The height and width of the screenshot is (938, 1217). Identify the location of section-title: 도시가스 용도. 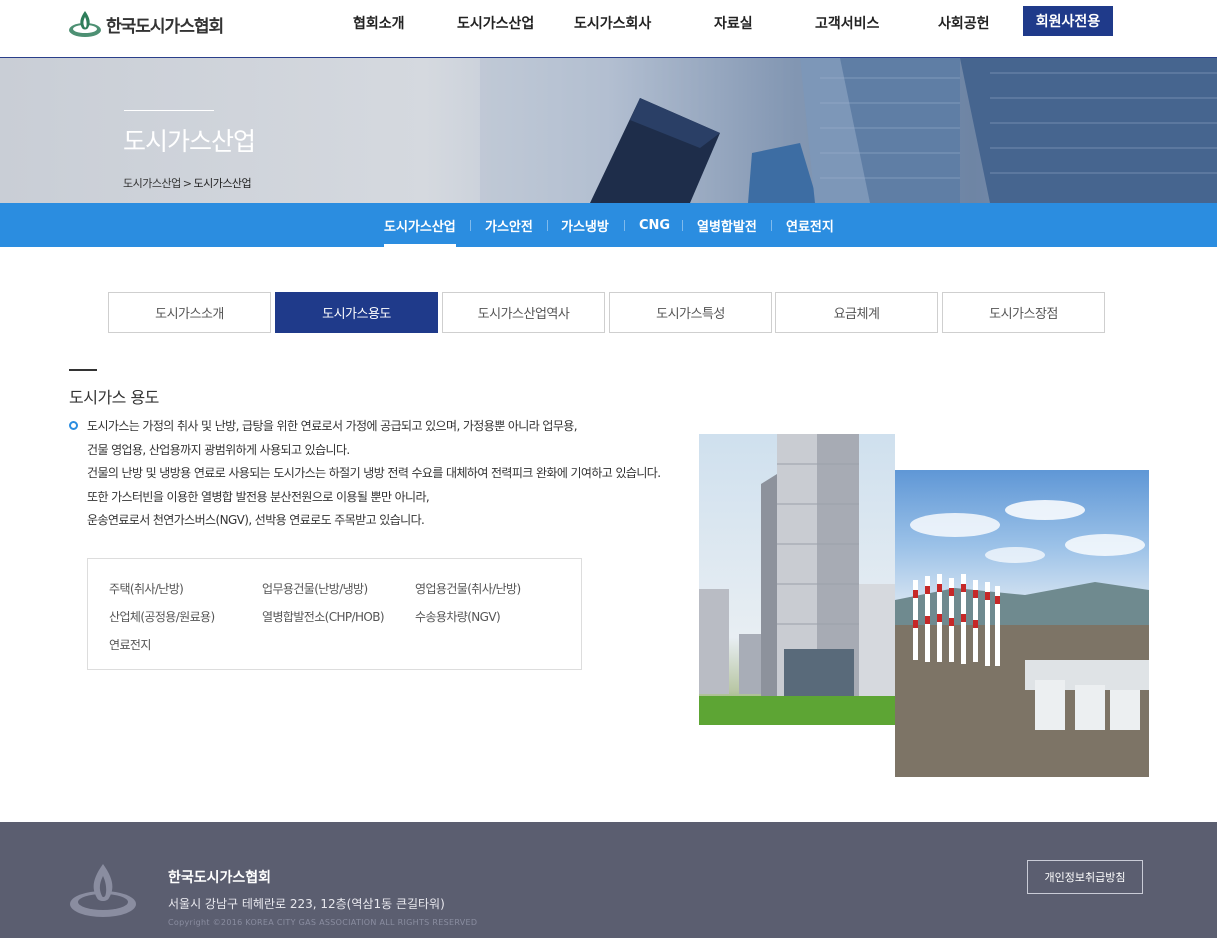
(114, 397).